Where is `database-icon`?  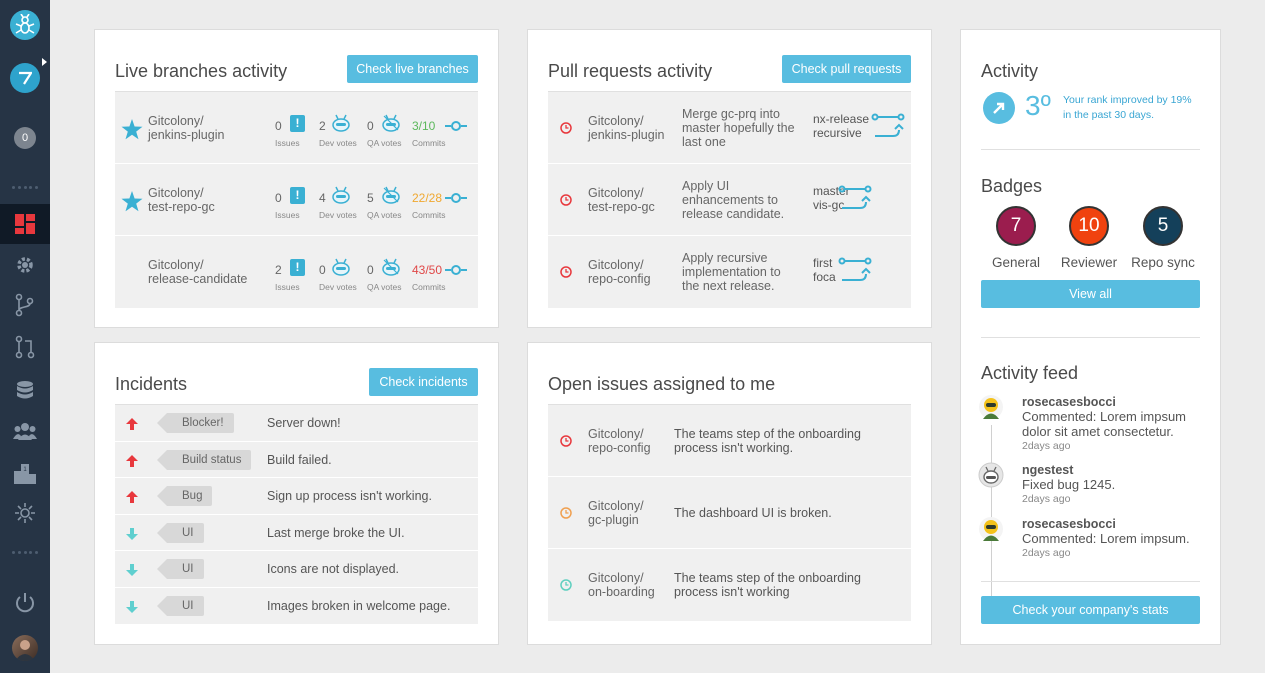 database-icon is located at coordinates (25, 391).